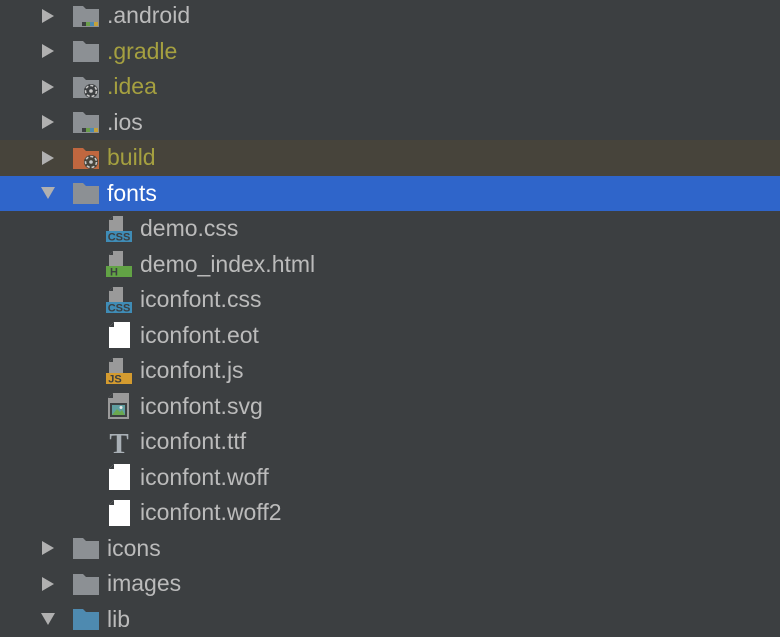 This screenshot has width=780, height=637. What do you see at coordinates (204, 477) in the screenshot?
I see `tree-item-label: iconfont.woff` at bounding box center [204, 477].